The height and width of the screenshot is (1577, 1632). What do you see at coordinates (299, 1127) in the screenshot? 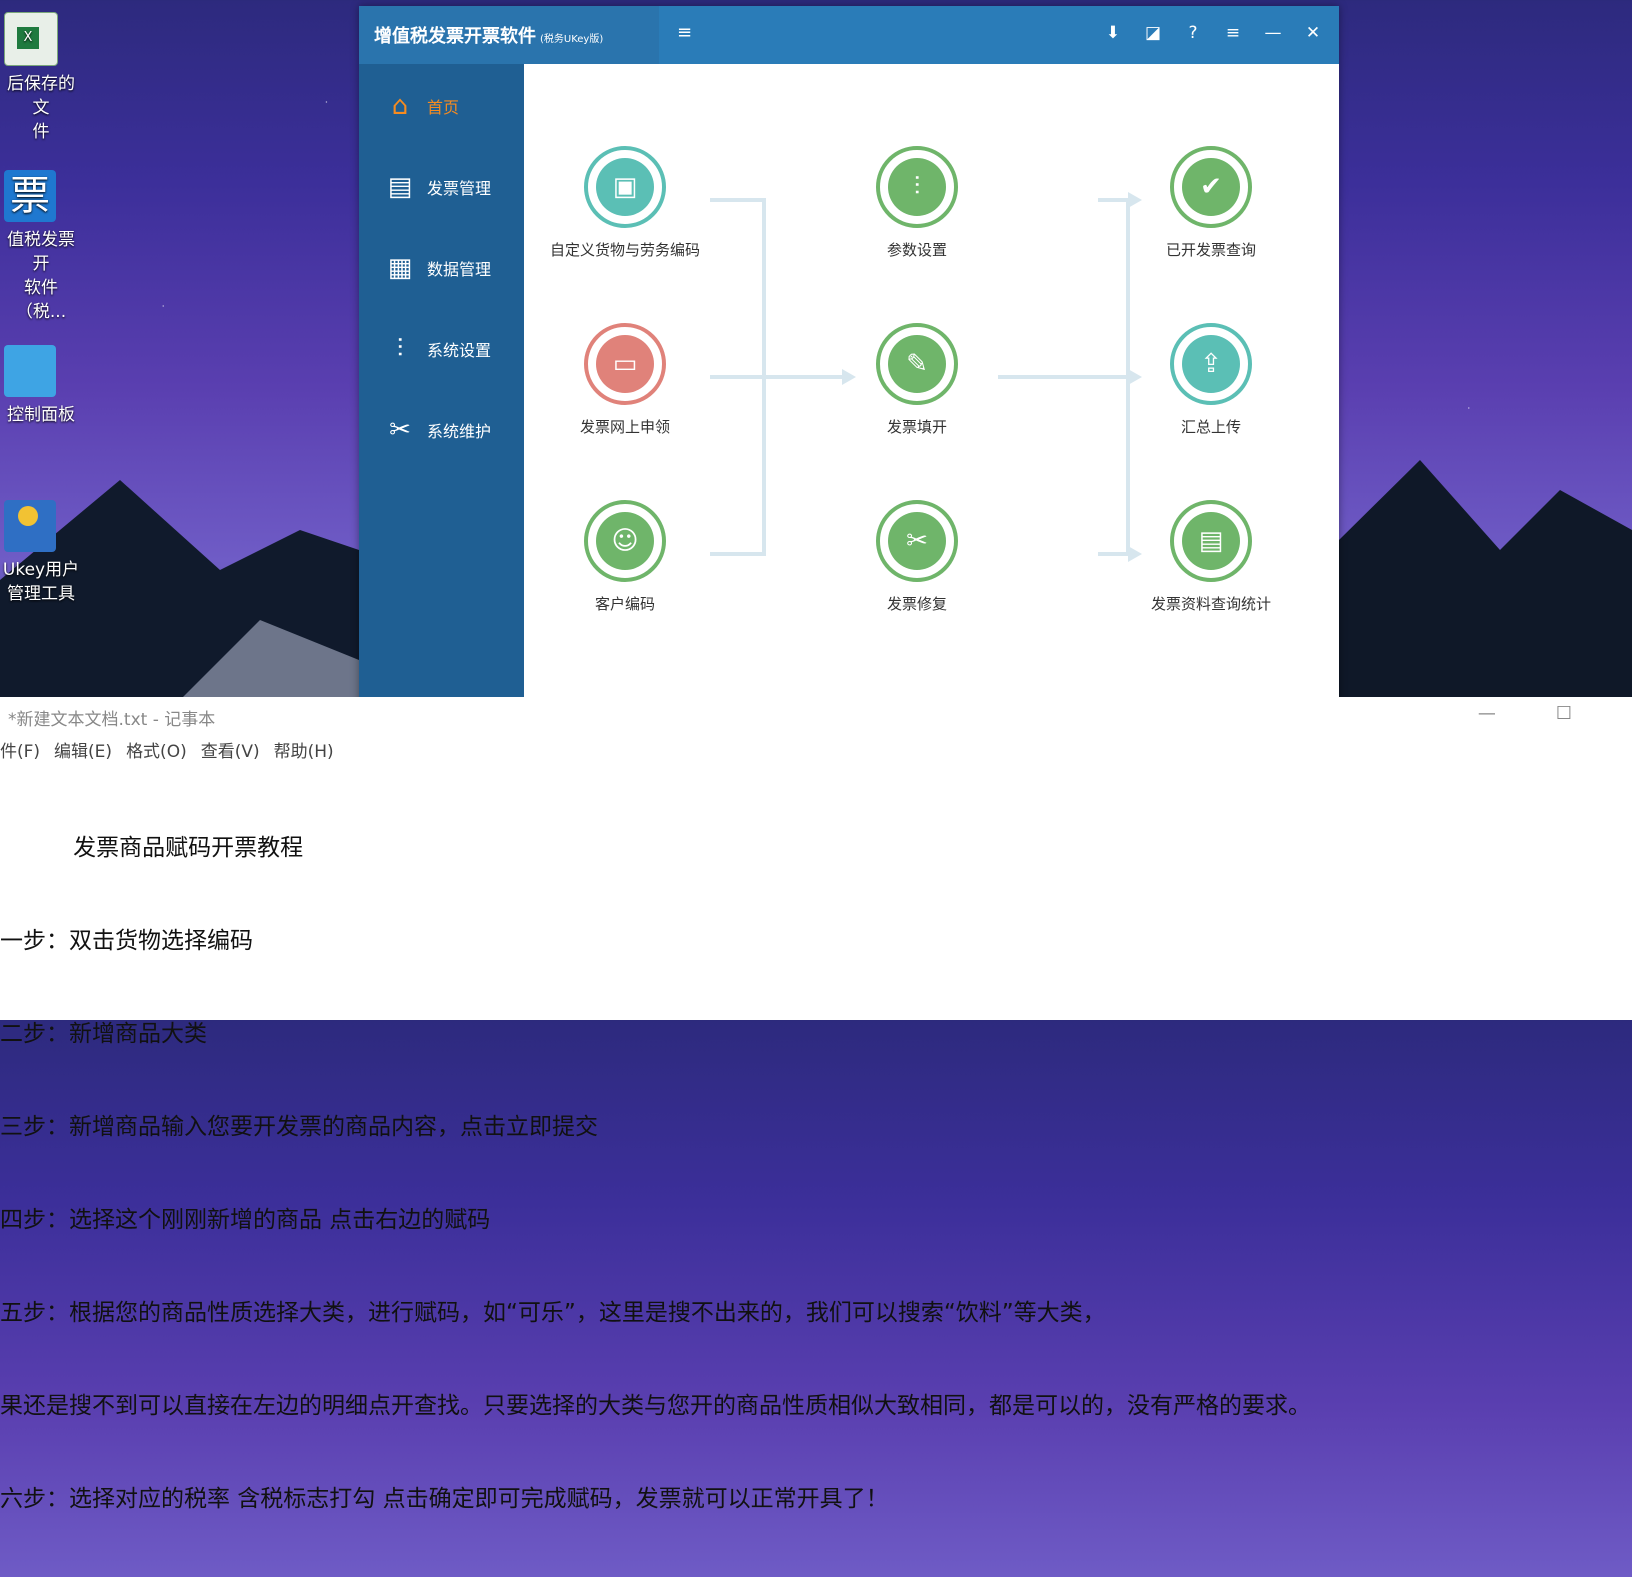
I see `text-line: 三步：新增商品输入您要开发票的商品内容，点击立即提交` at bounding box center [299, 1127].